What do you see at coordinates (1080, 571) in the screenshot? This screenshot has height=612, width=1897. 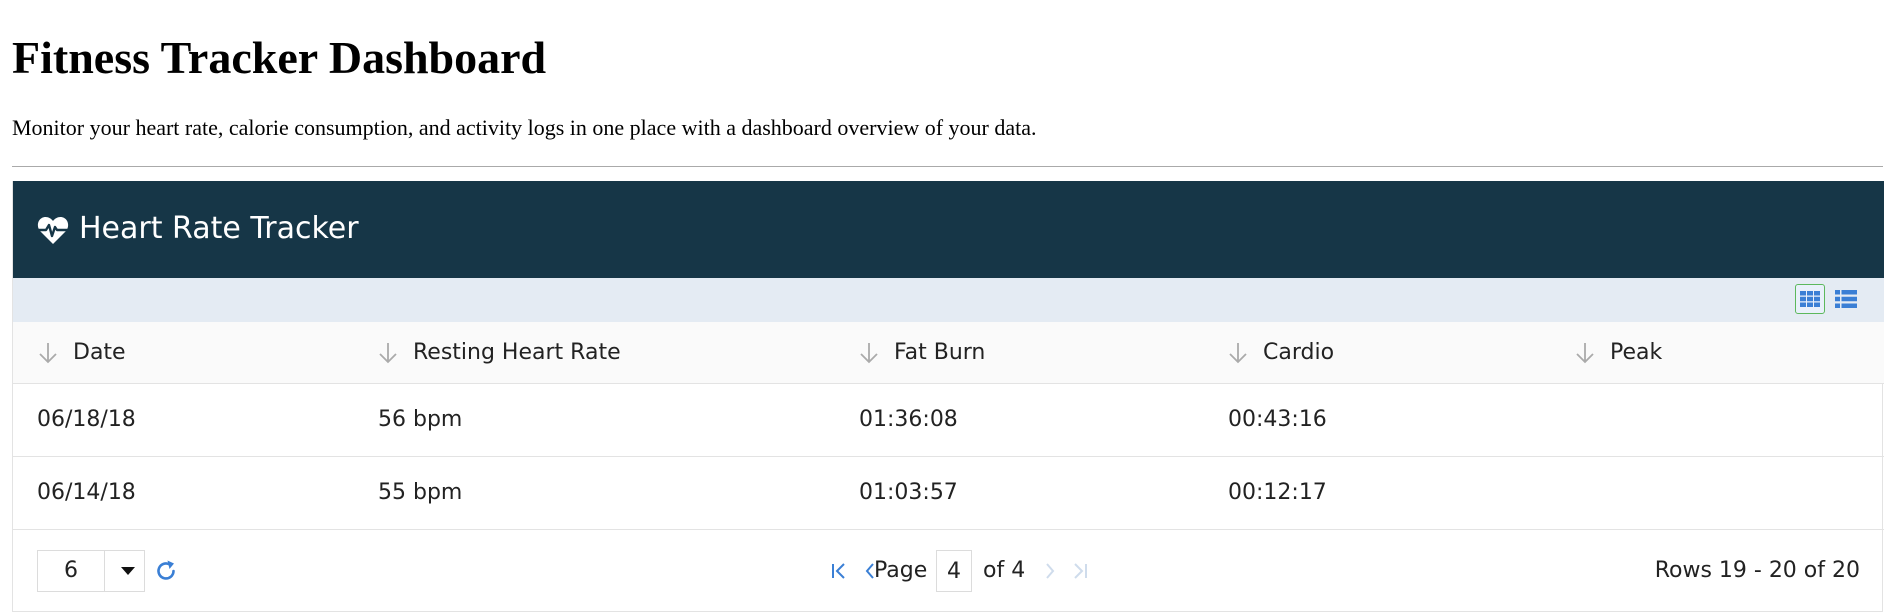 I see `last-page-icon` at bounding box center [1080, 571].